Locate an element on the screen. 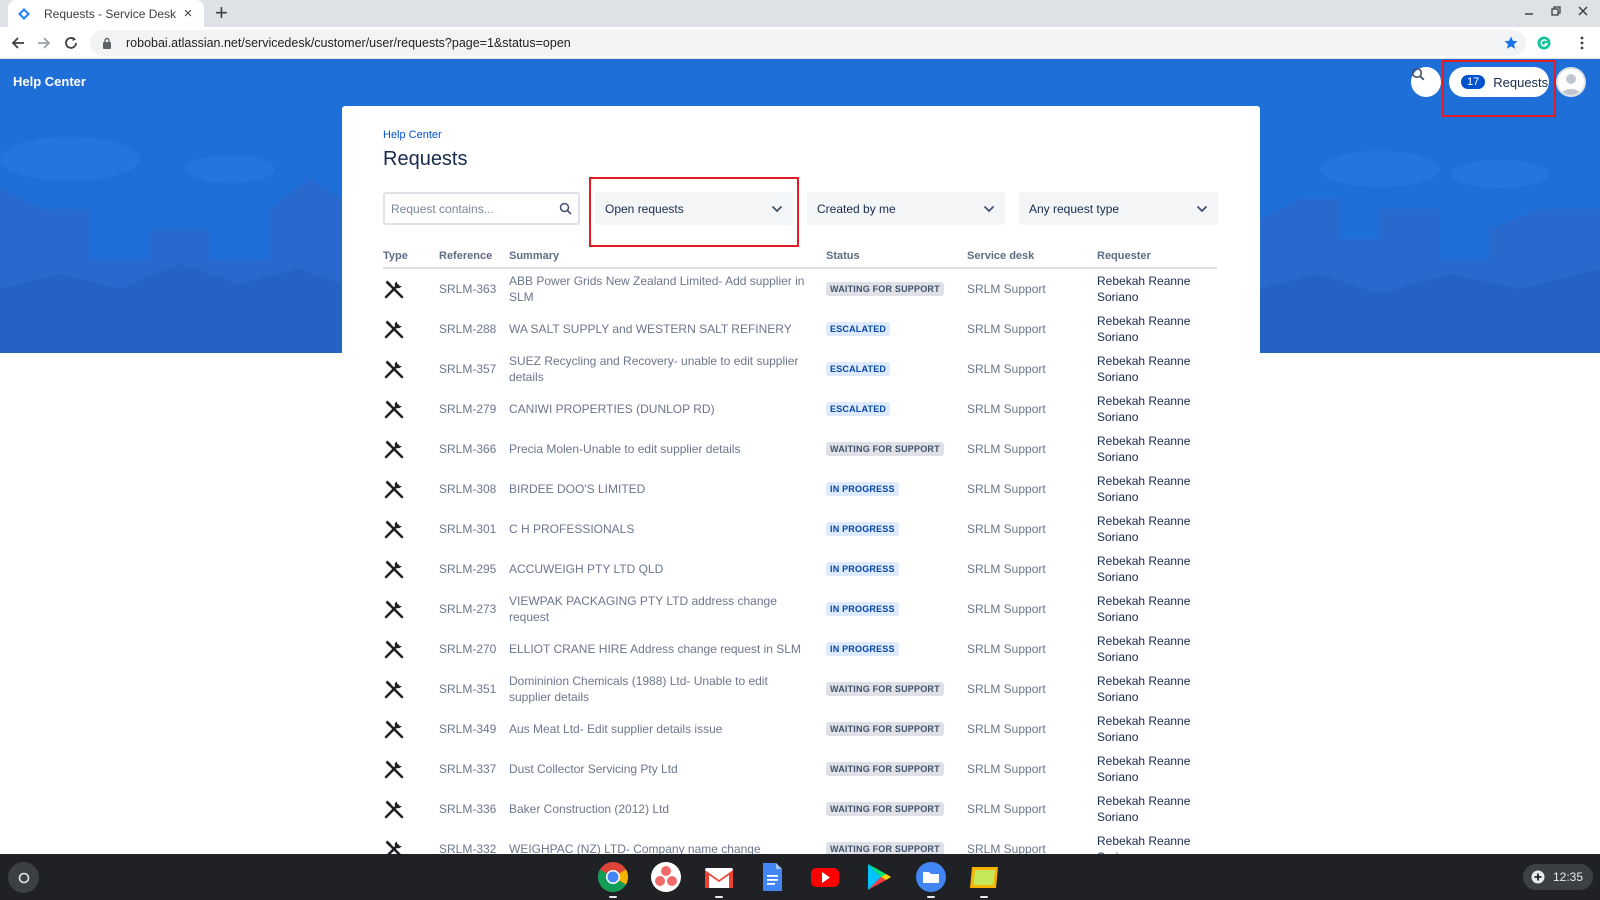 The image size is (1600, 900). launcher-button is located at coordinates (23, 877).